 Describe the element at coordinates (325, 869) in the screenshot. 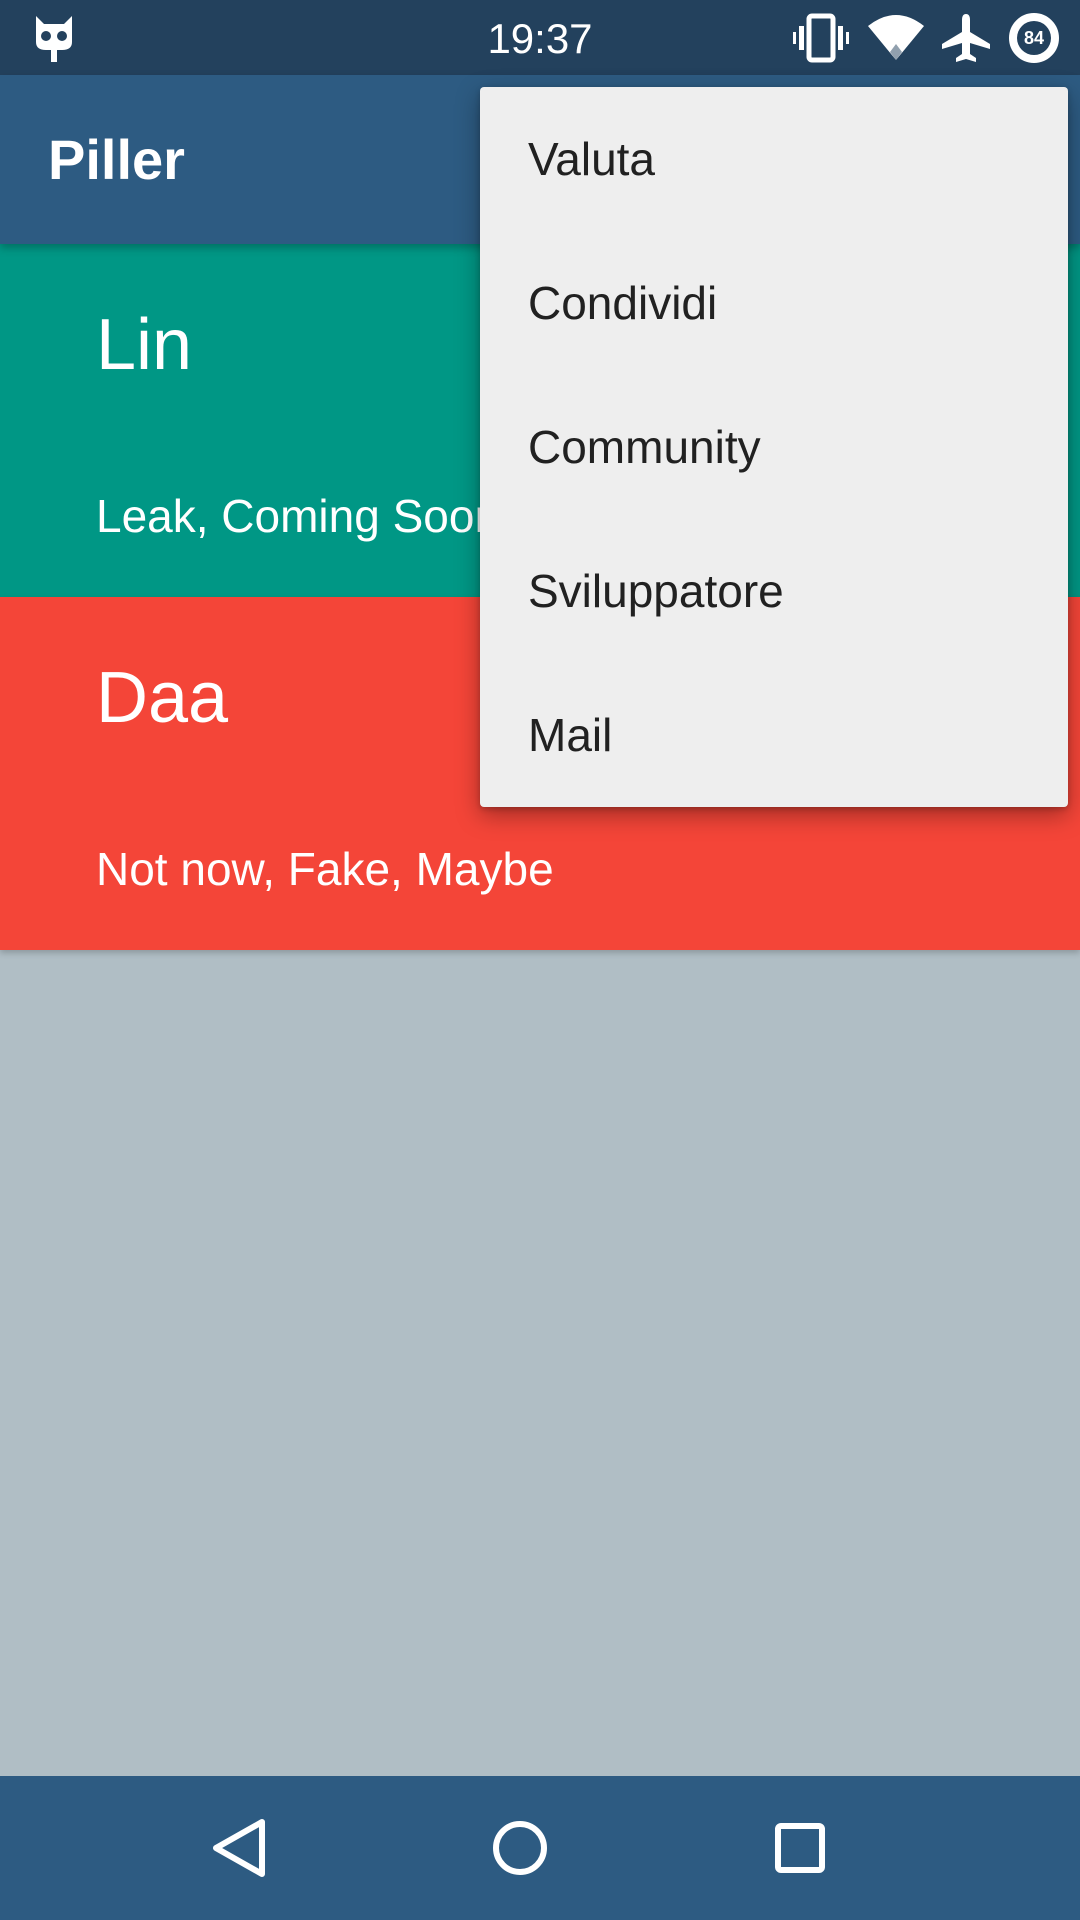

I see `card-subtitle: Not now, Fake, Maybe` at that location.